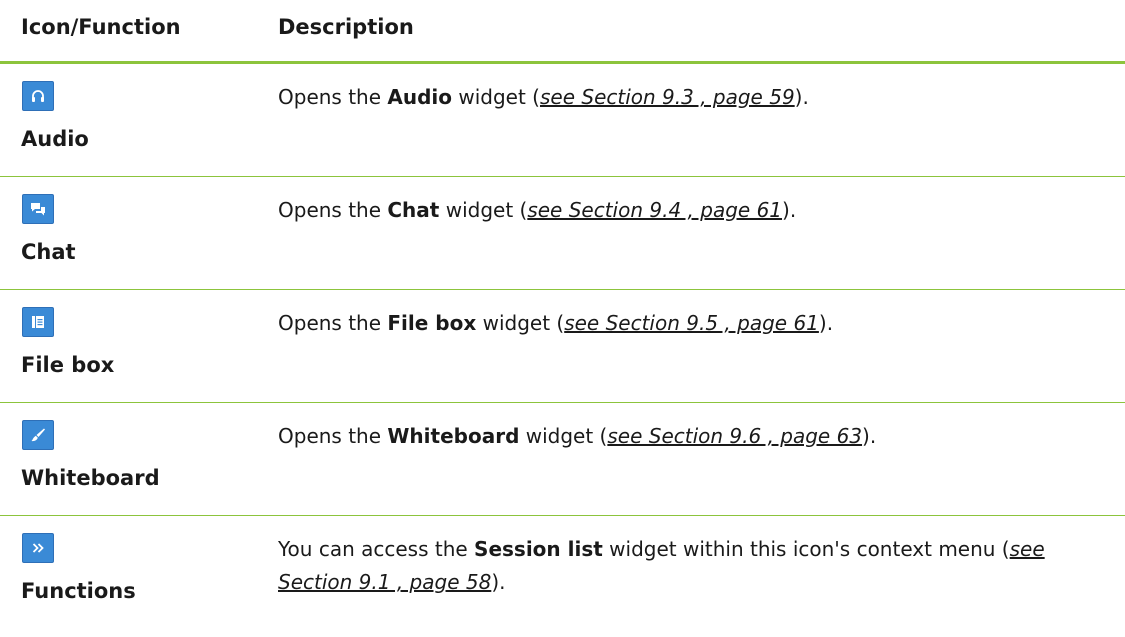  I want to click on cross-reference-link: see Section 9.5 , page 61, so click(691, 323).